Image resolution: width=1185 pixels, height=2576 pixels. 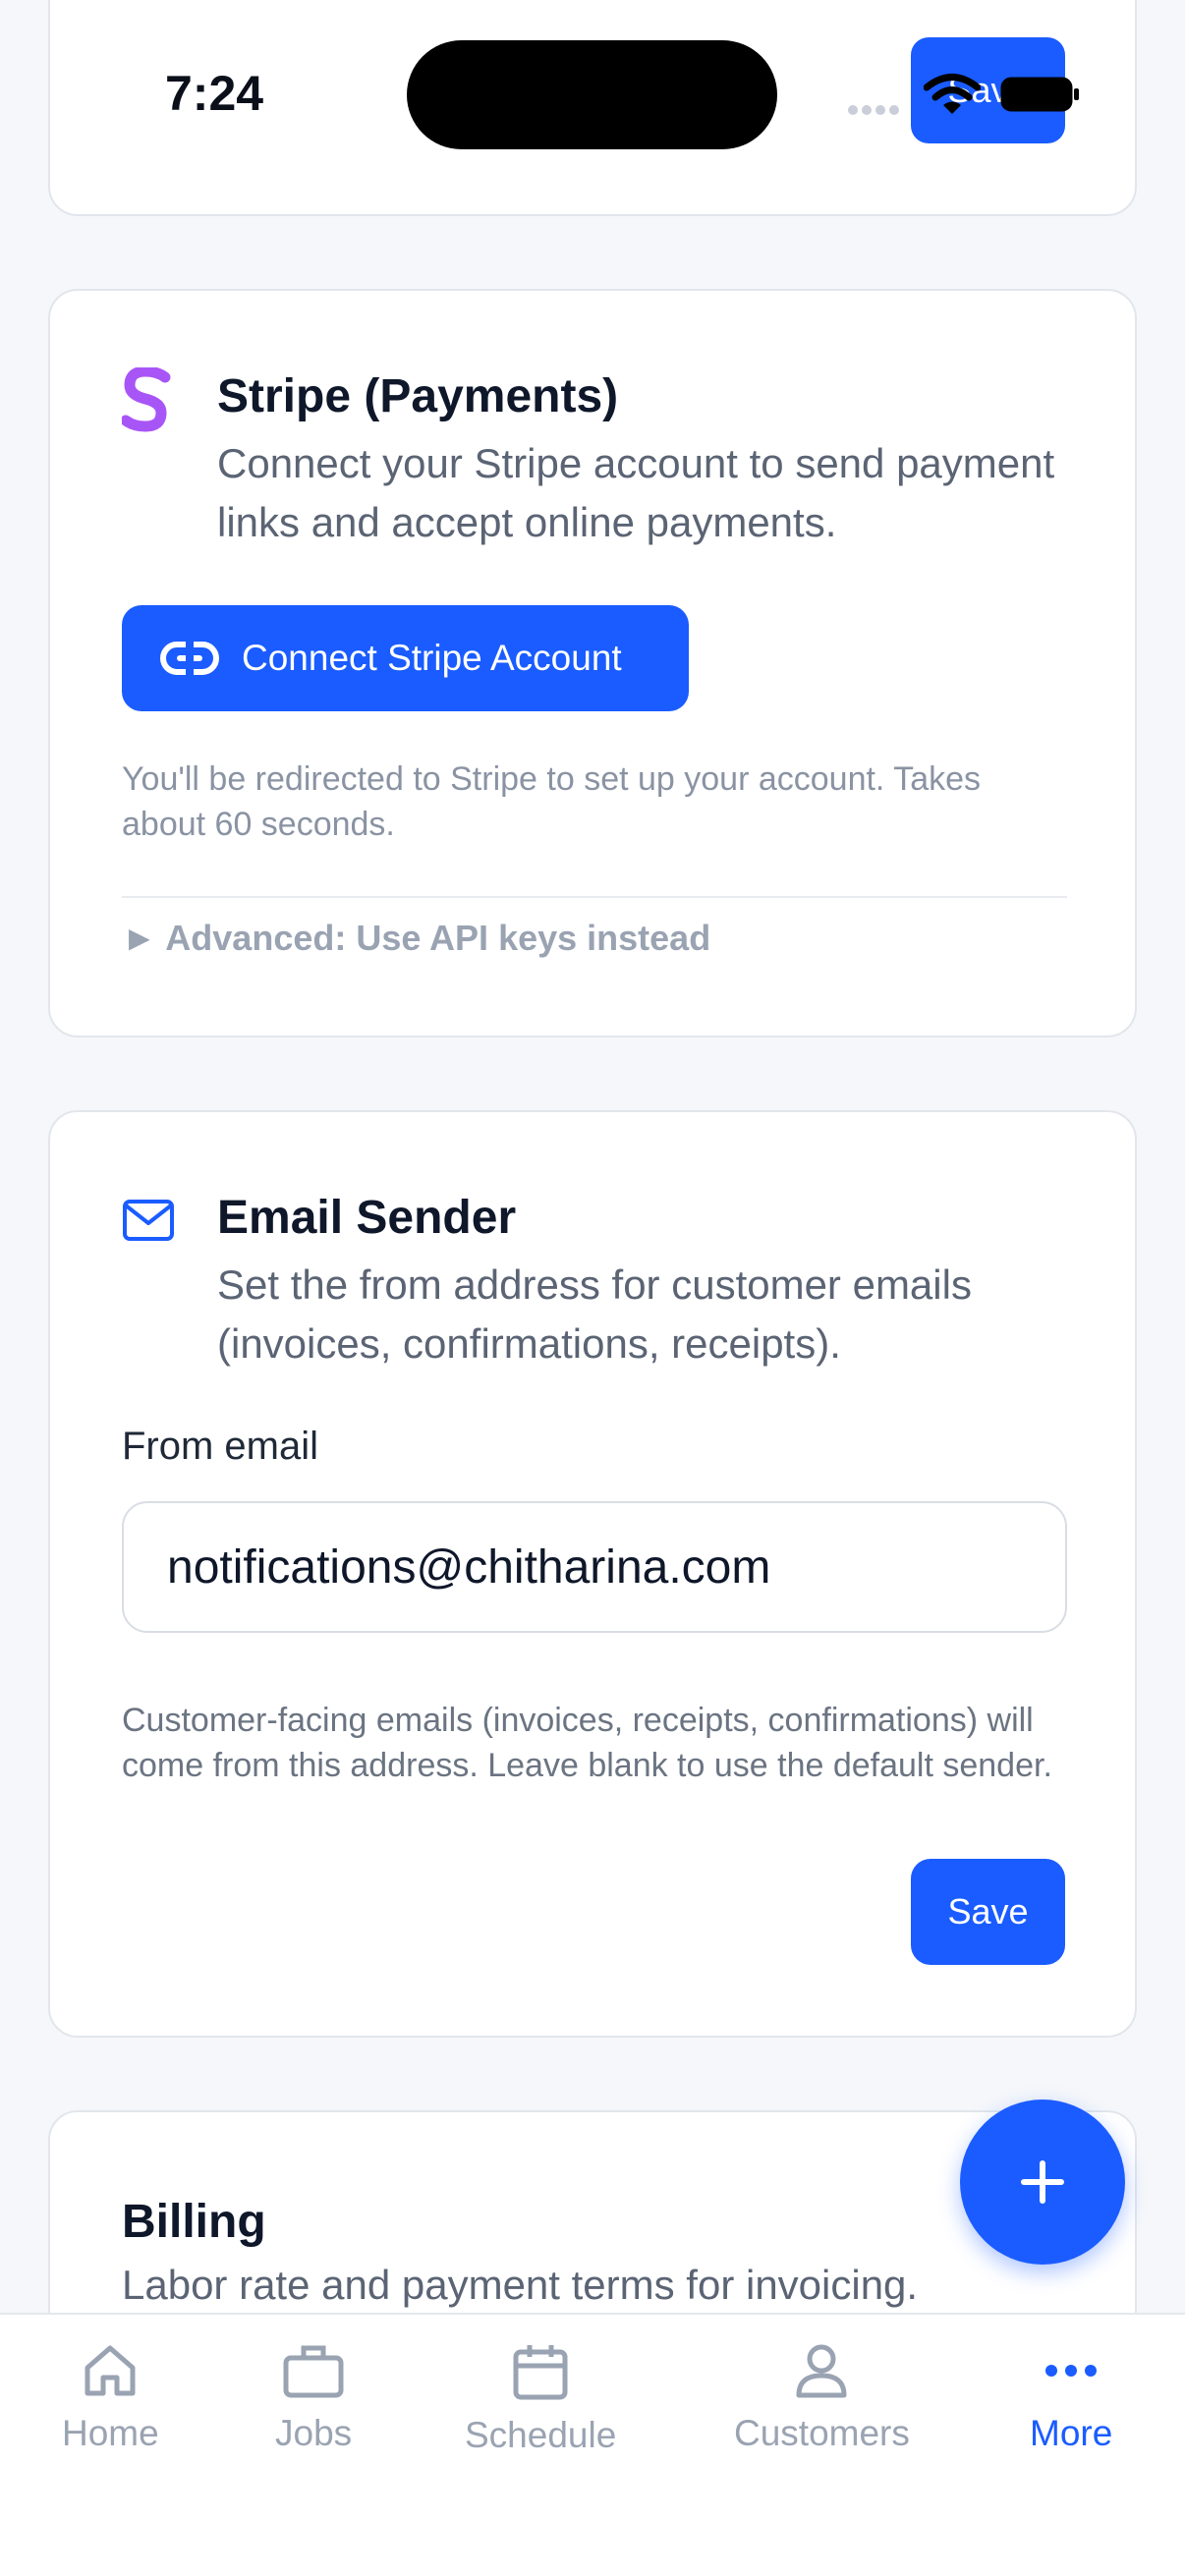 I want to click on plus-icon, so click(x=1042, y=2182).